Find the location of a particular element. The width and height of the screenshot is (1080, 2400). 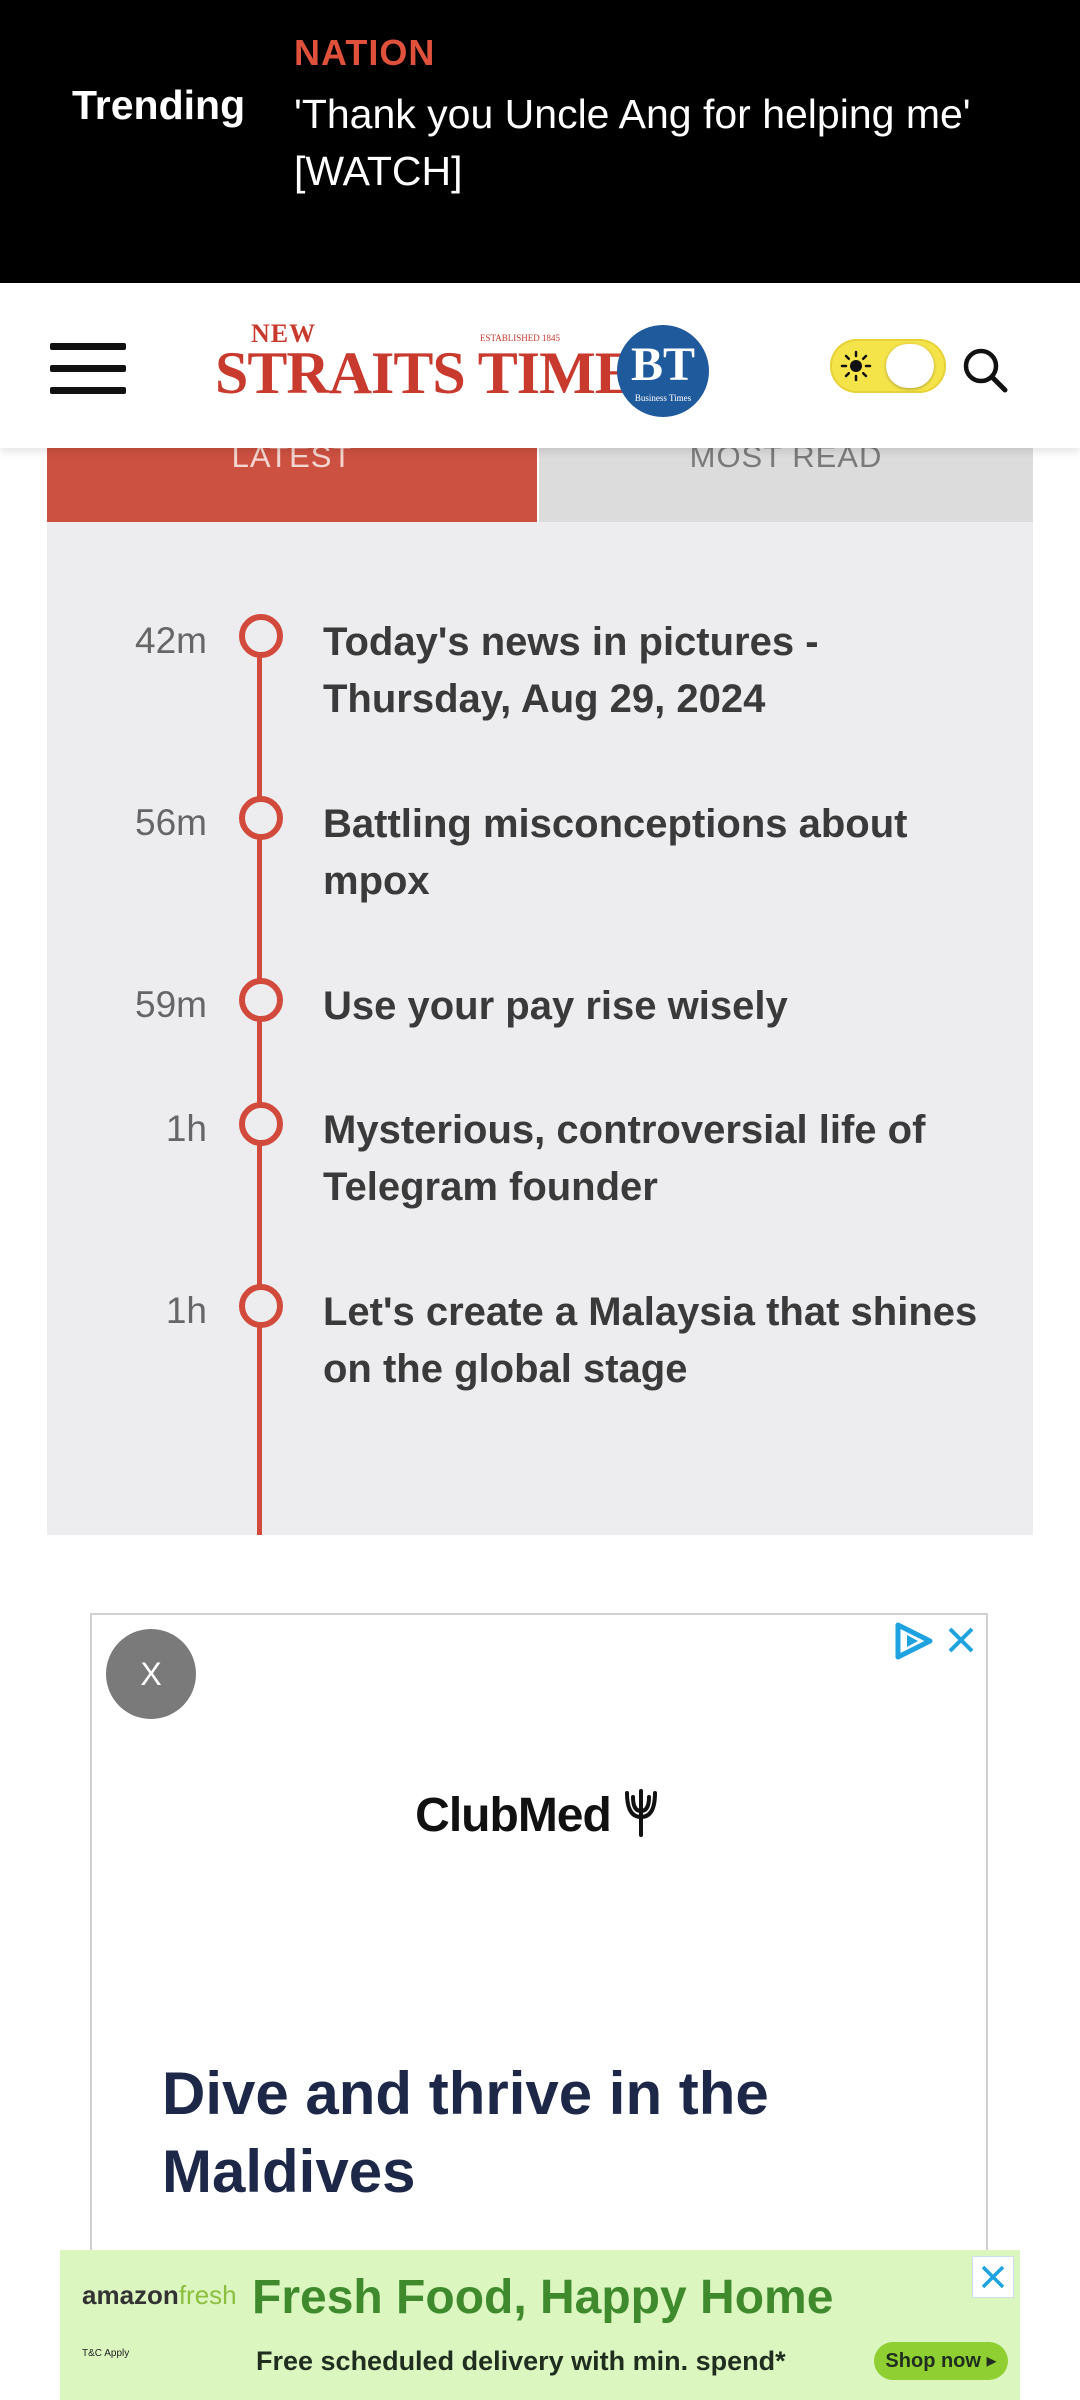

banner-fine-print: T&C Apply is located at coordinates (106, 2353).